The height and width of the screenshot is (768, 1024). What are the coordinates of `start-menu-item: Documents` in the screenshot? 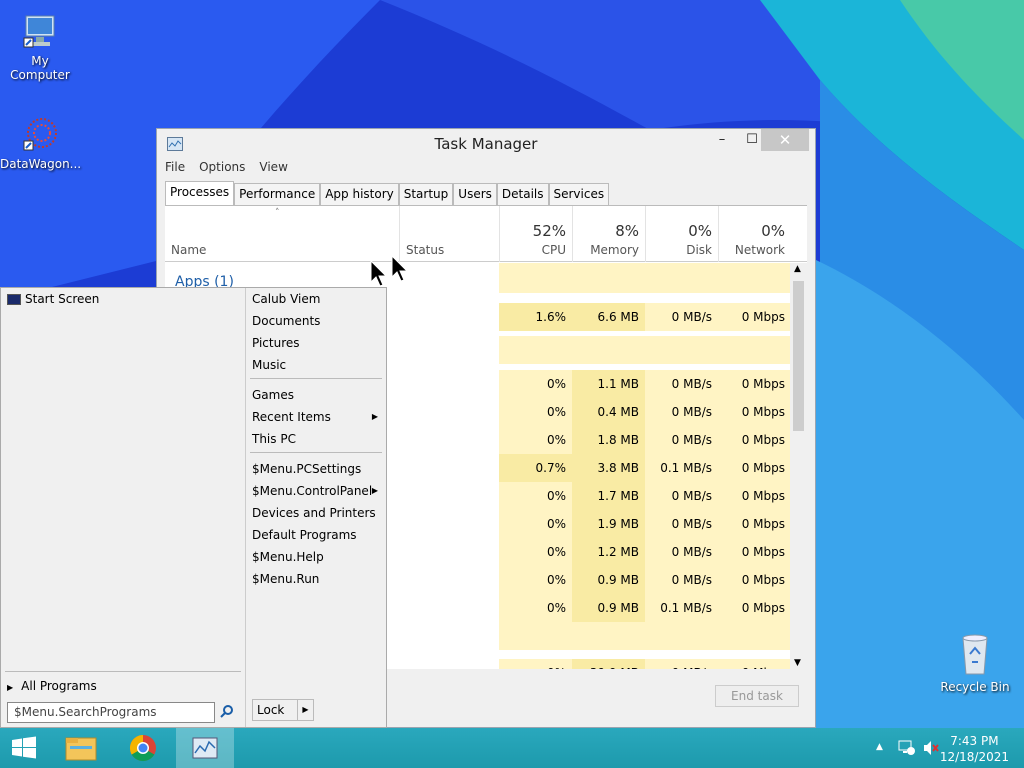 It's located at (319, 321).